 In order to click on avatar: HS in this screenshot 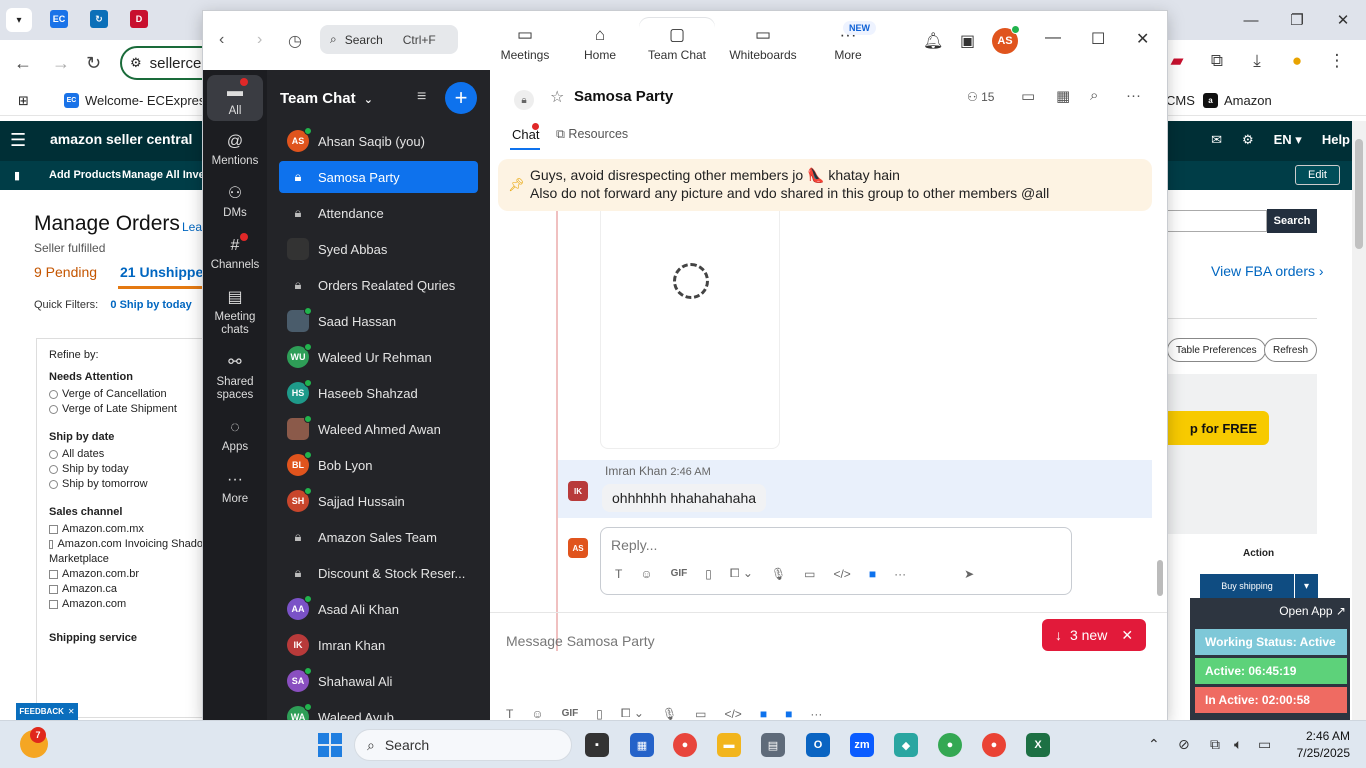, I will do `click(299, 391)`.